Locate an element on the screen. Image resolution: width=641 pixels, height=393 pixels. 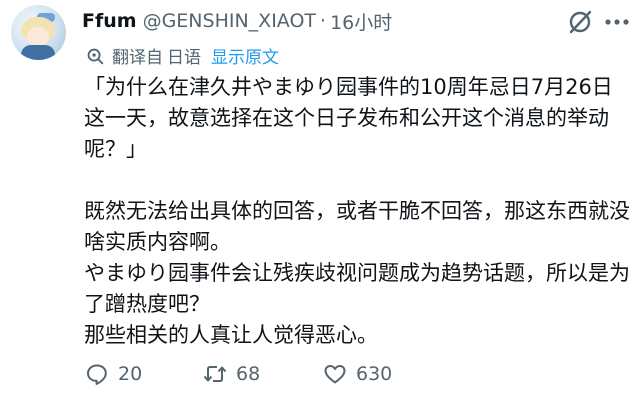
retweet-button: 68 is located at coordinates (231, 374).